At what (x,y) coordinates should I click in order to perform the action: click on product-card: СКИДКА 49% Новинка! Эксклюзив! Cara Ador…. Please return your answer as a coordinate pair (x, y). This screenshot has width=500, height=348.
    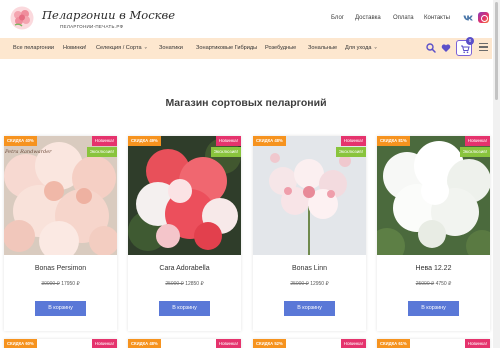
    Looking at the image, I should click on (184, 233).